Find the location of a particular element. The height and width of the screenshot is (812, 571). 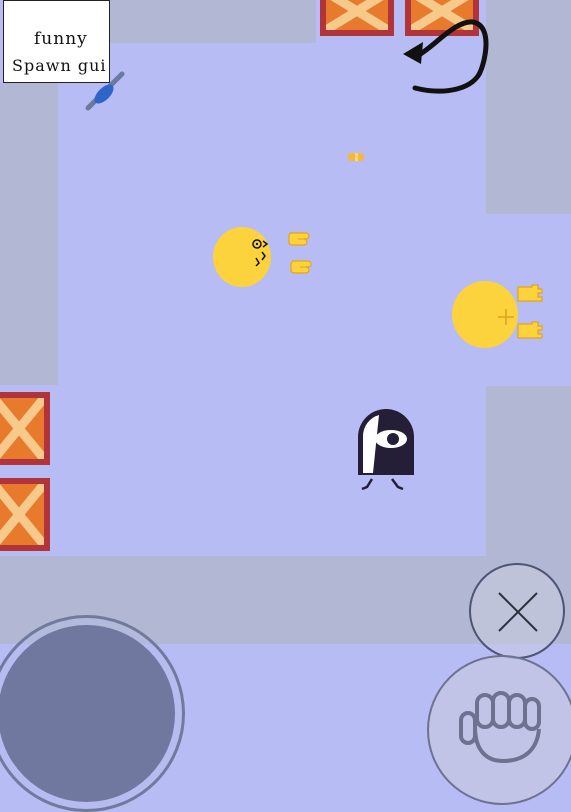

spawn-note-line1: funny is located at coordinates (61, 39).